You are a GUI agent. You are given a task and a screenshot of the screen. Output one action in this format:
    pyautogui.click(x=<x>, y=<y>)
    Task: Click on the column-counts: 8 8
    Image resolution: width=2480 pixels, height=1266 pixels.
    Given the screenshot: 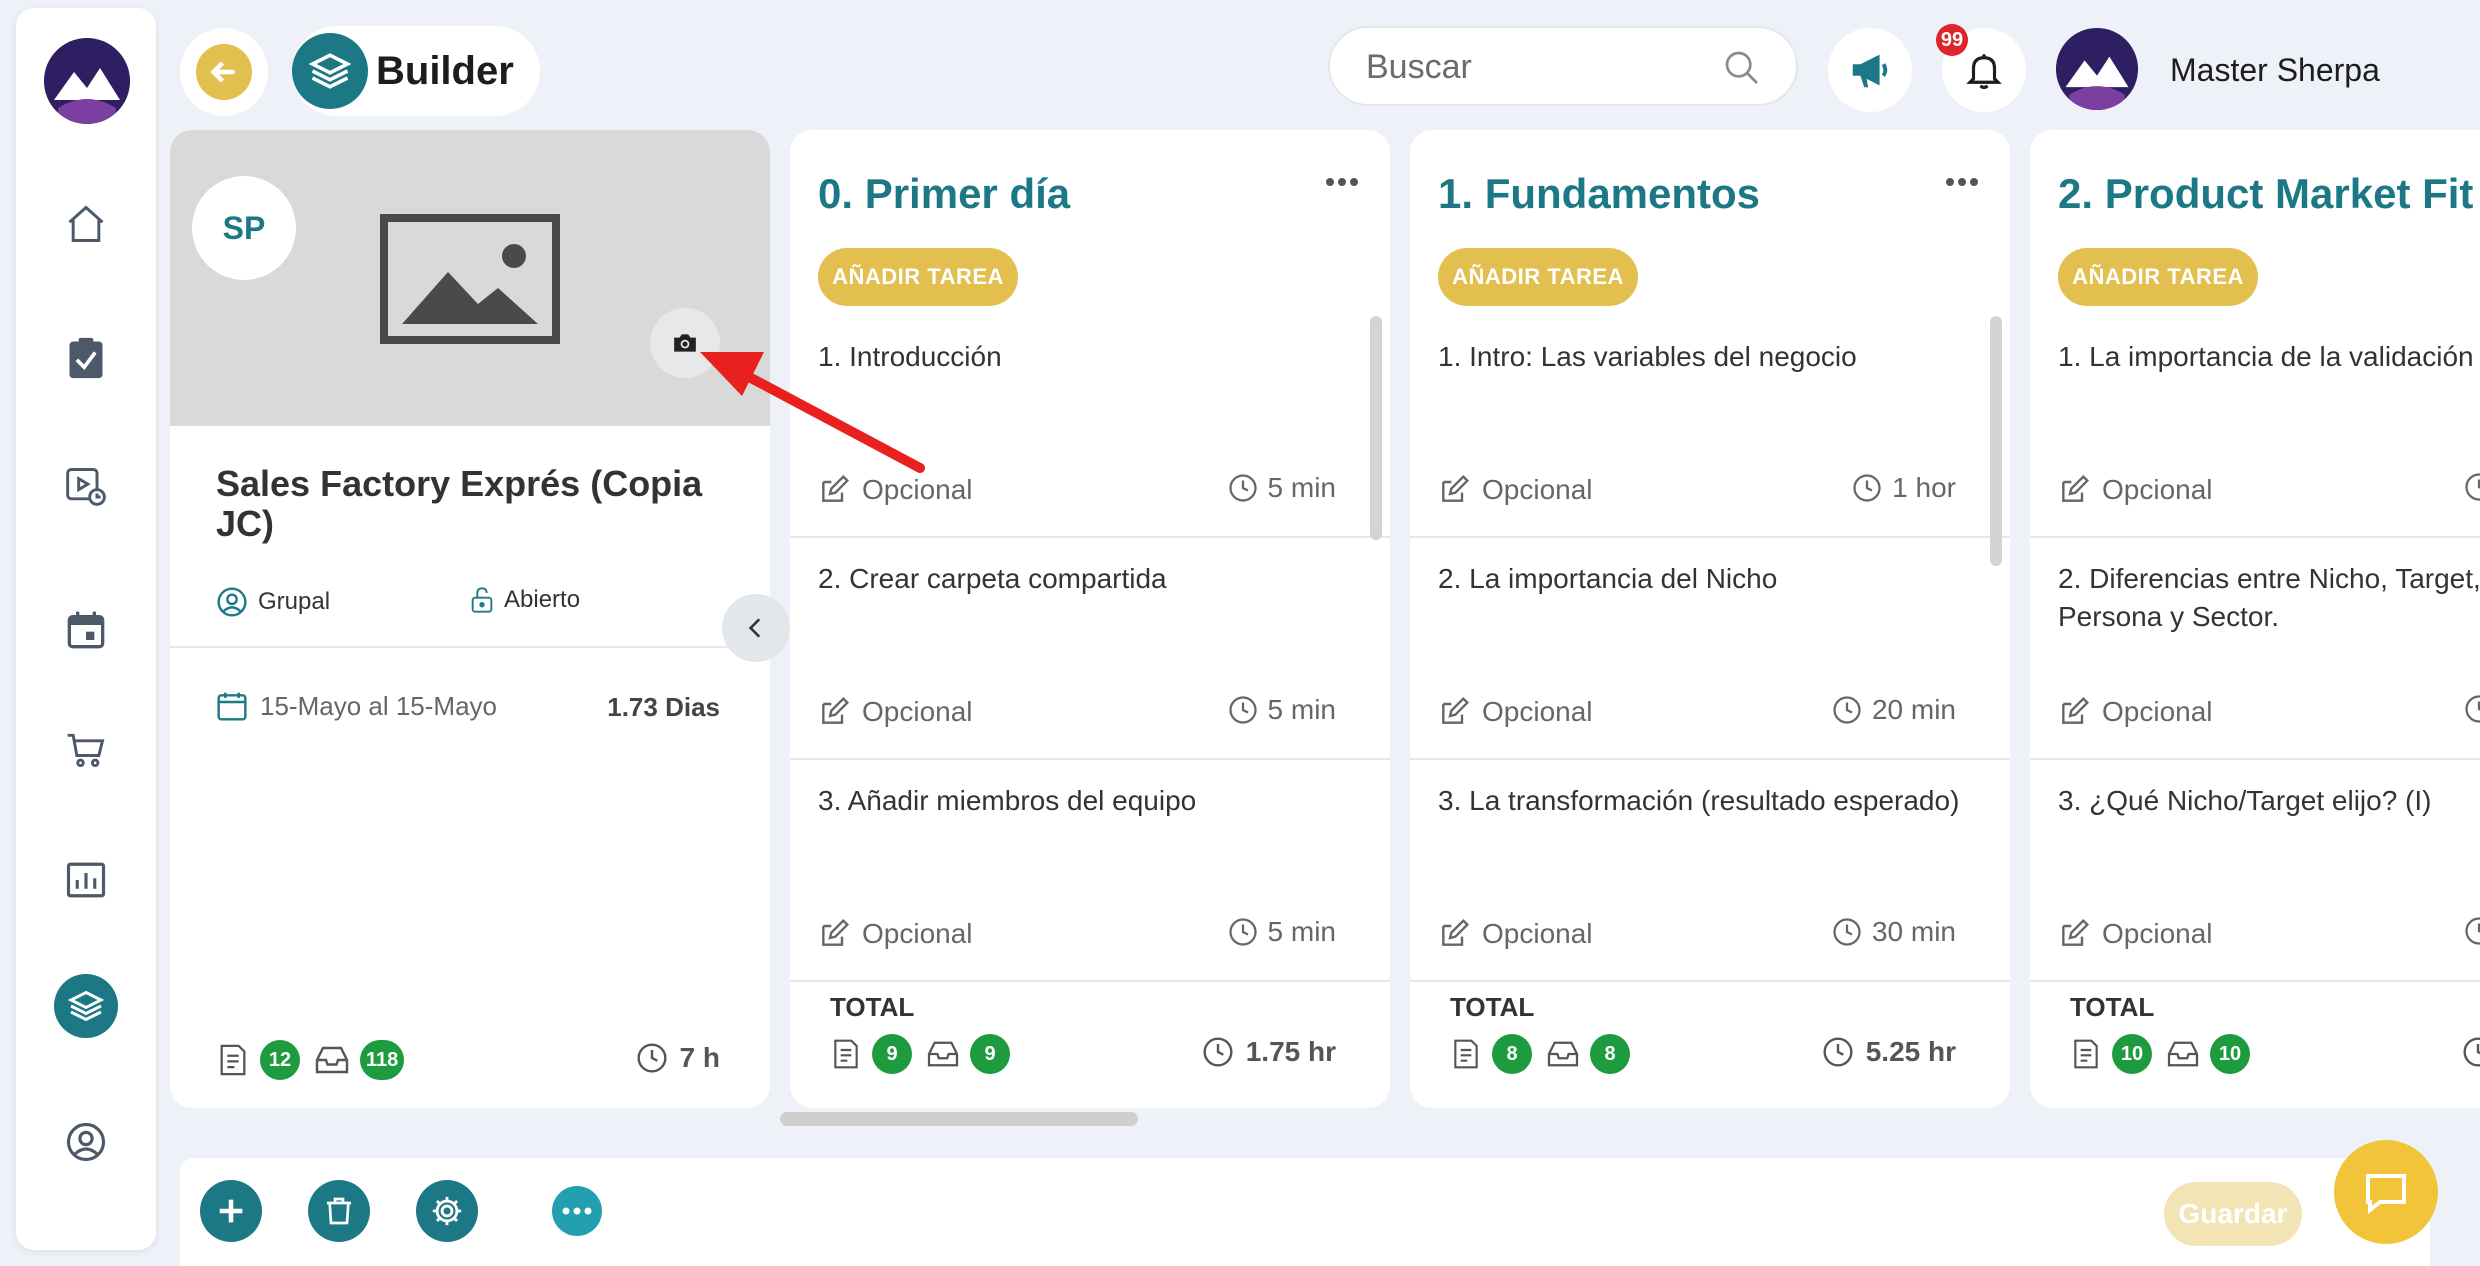 What is the action you would take?
    pyautogui.click(x=1540, y=1054)
    